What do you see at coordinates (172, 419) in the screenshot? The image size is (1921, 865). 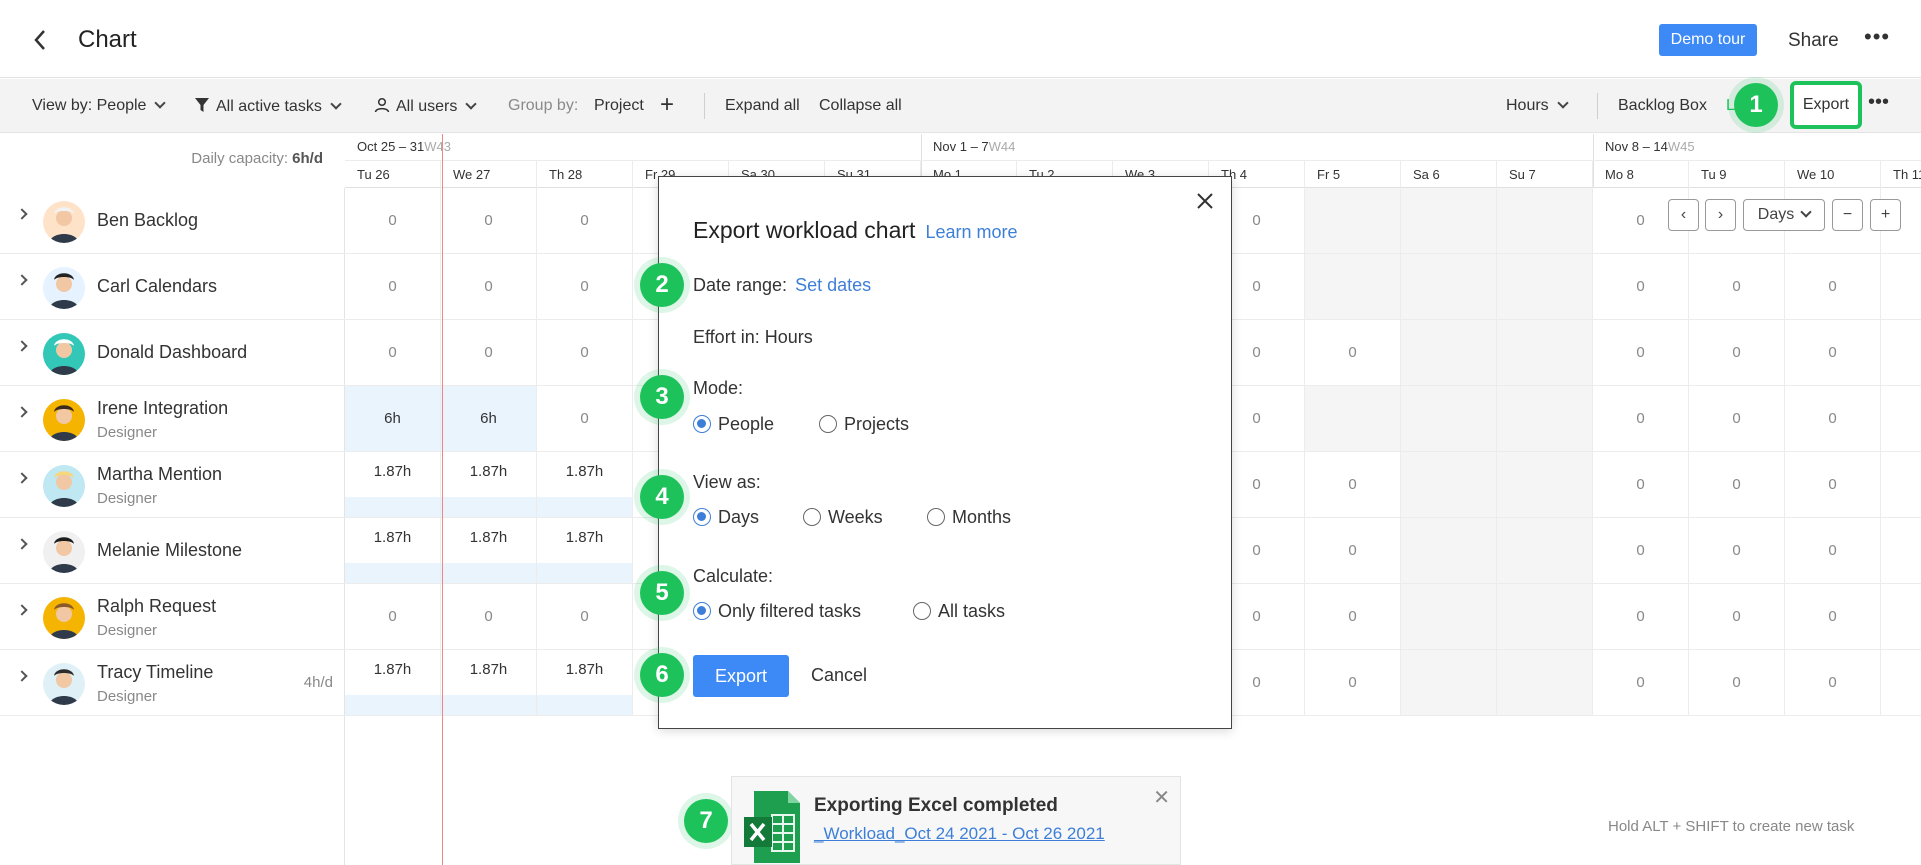 I see `person-row: Irene Integration Designer` at bounding box center [172, 419].